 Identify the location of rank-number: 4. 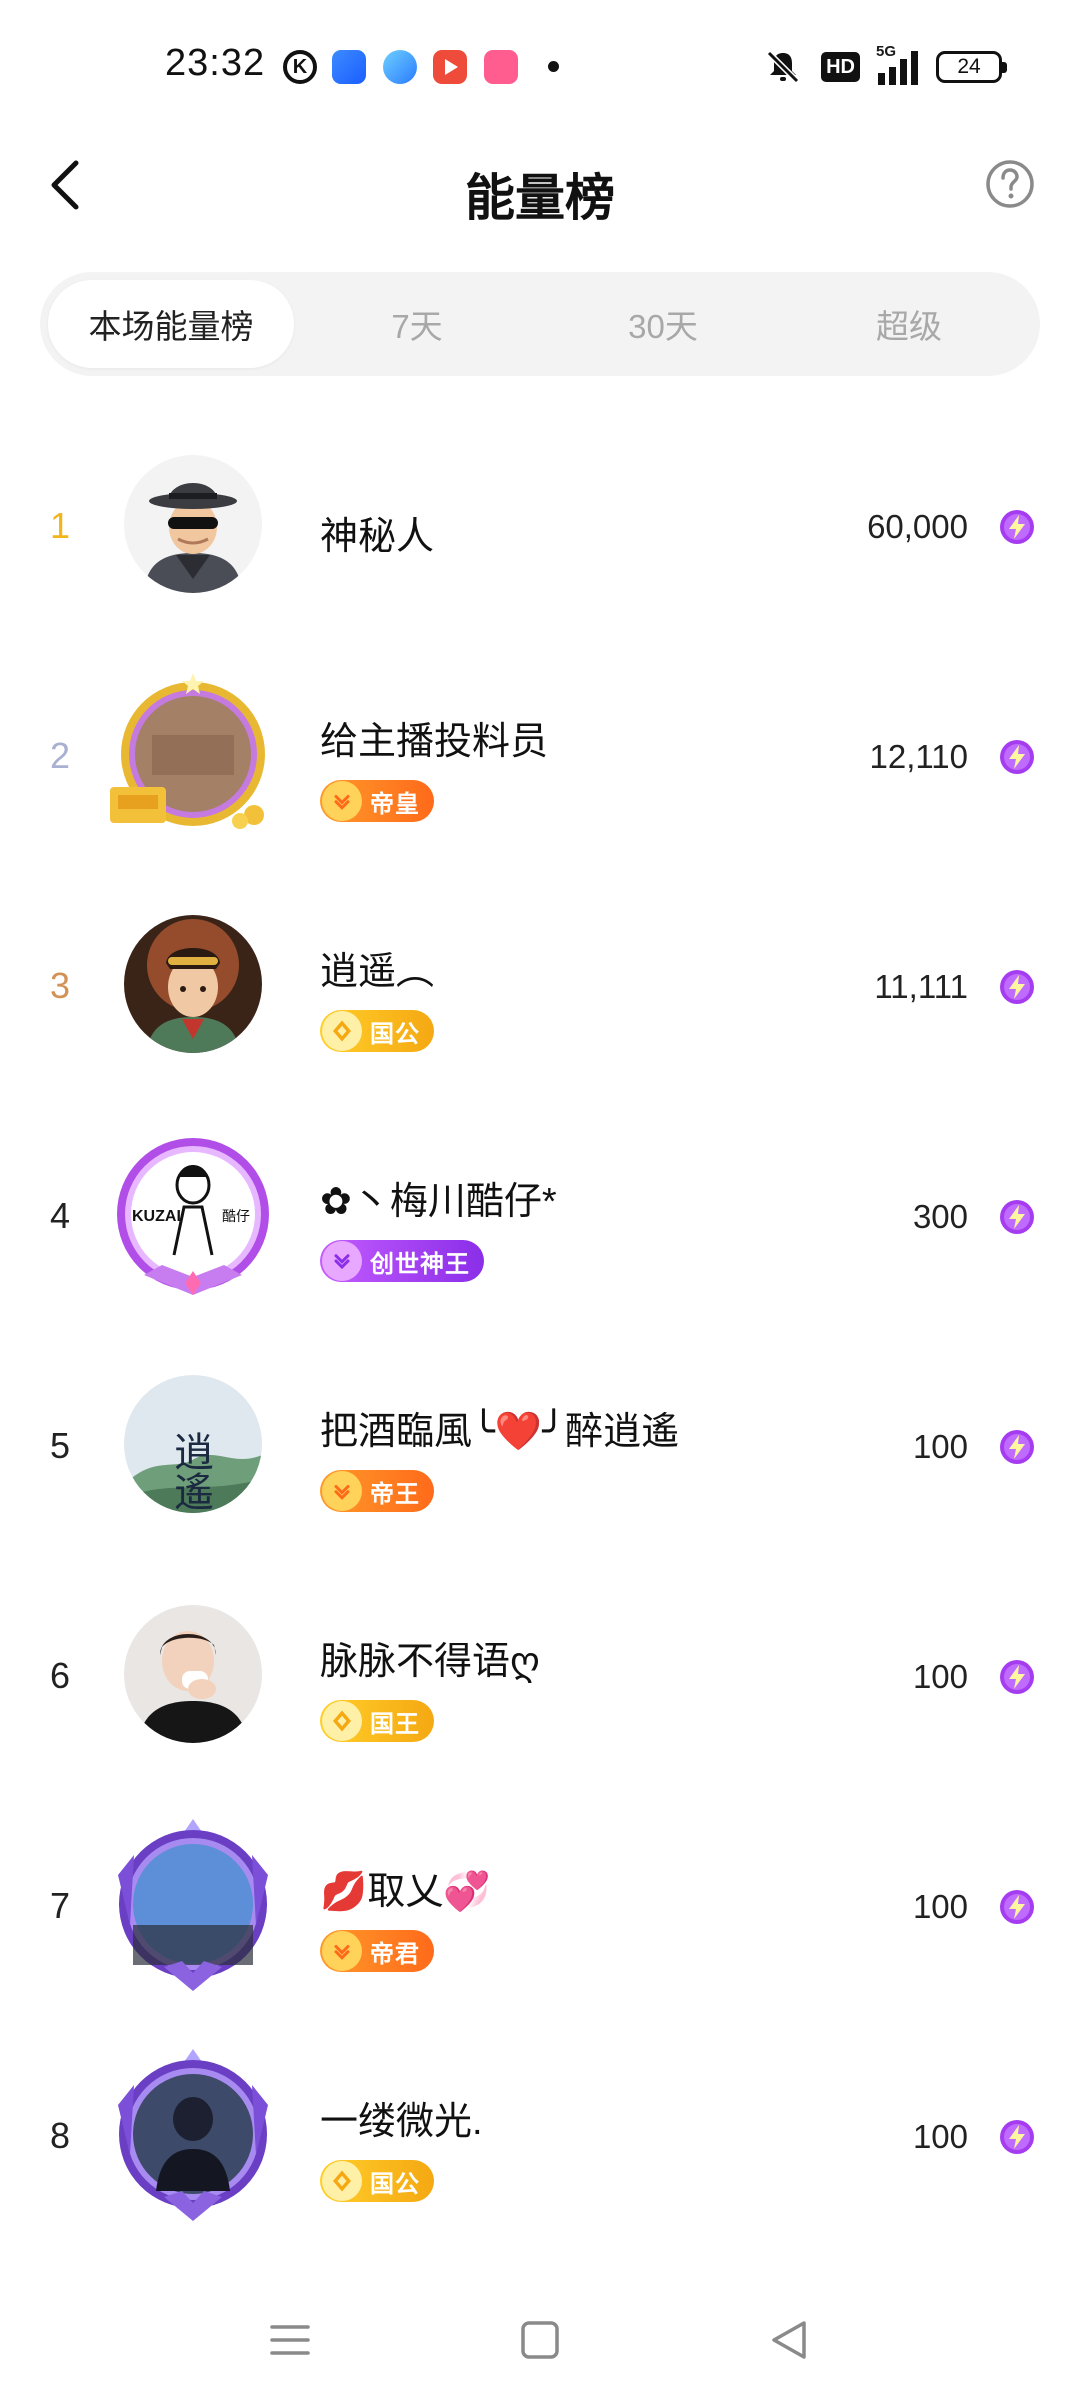
(60, 1215).